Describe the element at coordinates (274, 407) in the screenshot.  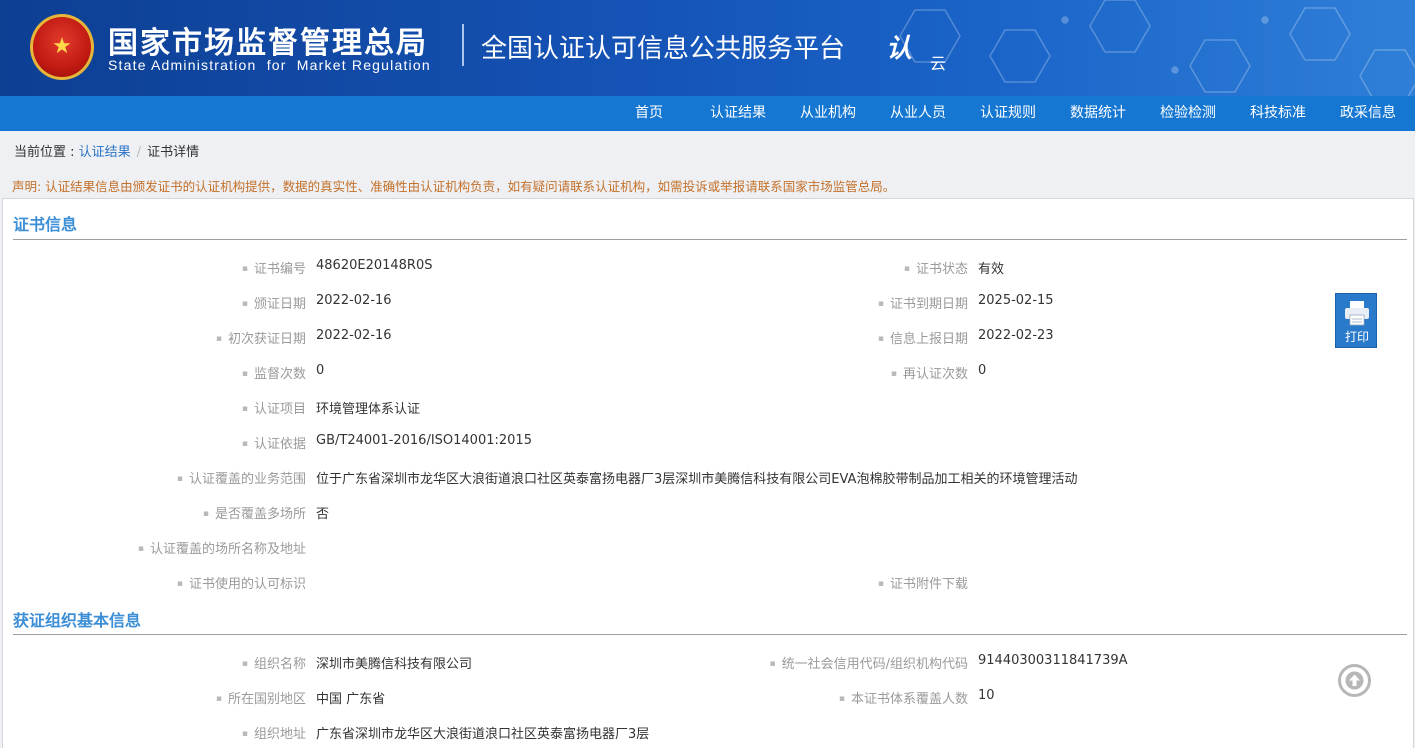
I see `field-label-cert-project: 认证项目` at that location.